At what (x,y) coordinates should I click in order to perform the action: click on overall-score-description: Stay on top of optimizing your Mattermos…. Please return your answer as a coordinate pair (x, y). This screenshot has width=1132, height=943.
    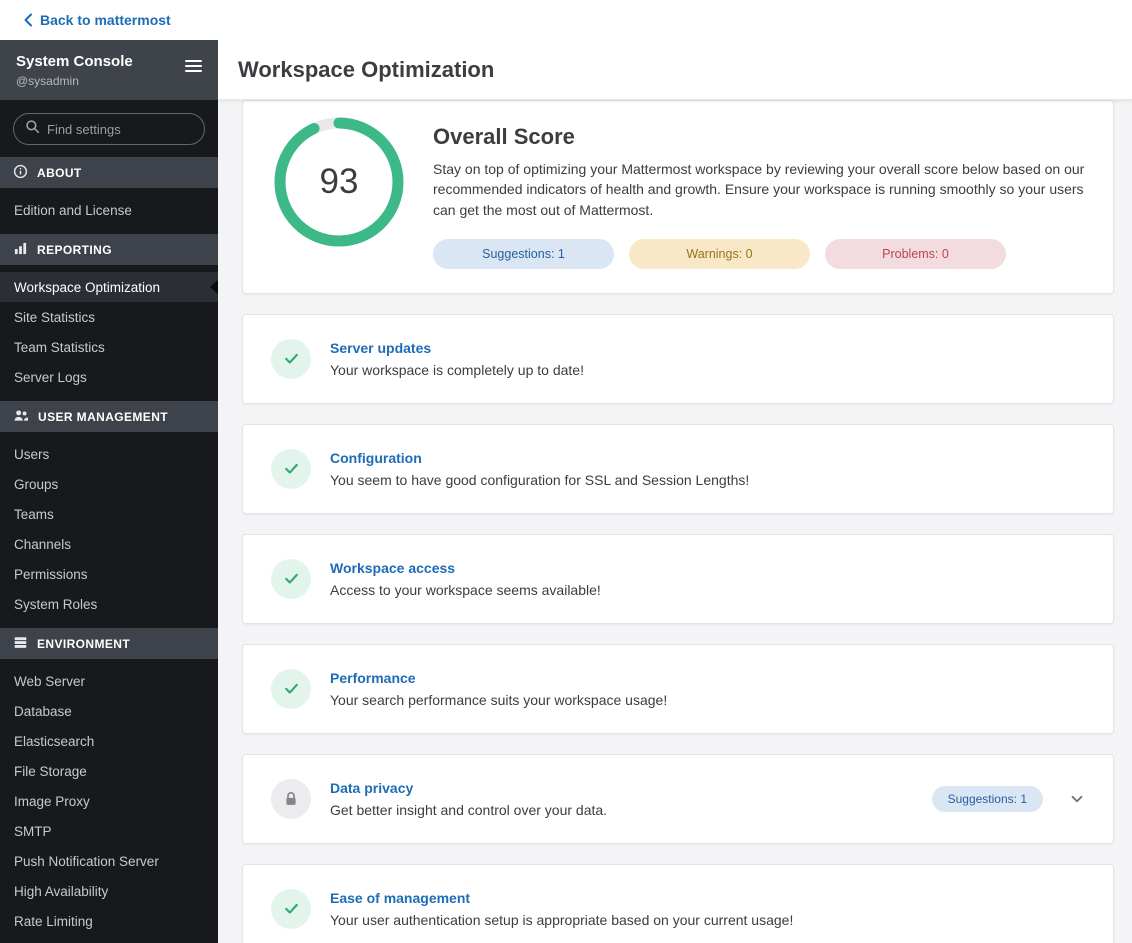
    Looking at the image, I should click on (759, 189).